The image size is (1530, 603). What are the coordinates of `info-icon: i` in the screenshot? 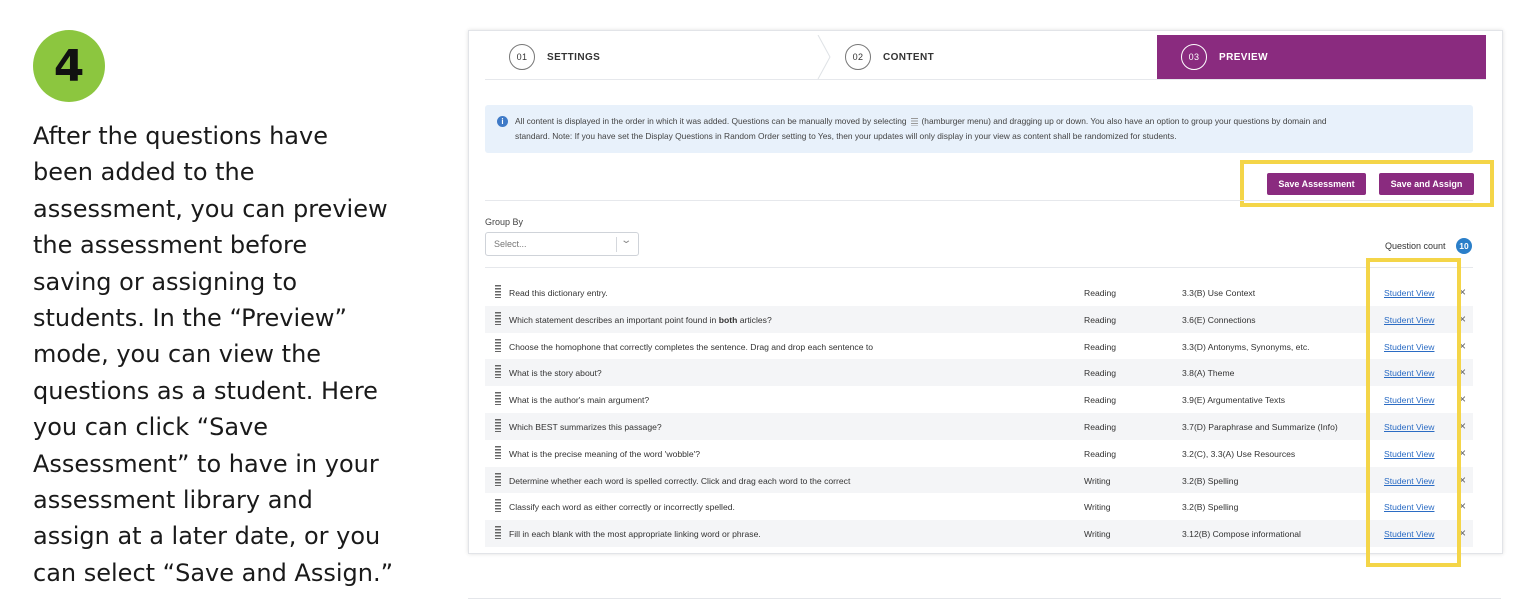 It's located at (502, 121).